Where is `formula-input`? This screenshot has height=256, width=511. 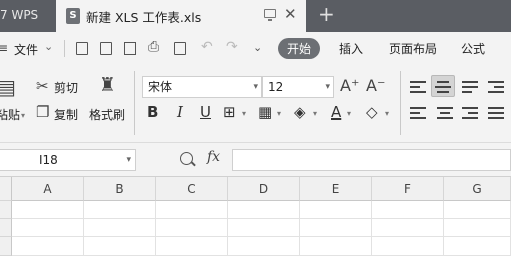 formula-input is located at coordinates (371, 160).